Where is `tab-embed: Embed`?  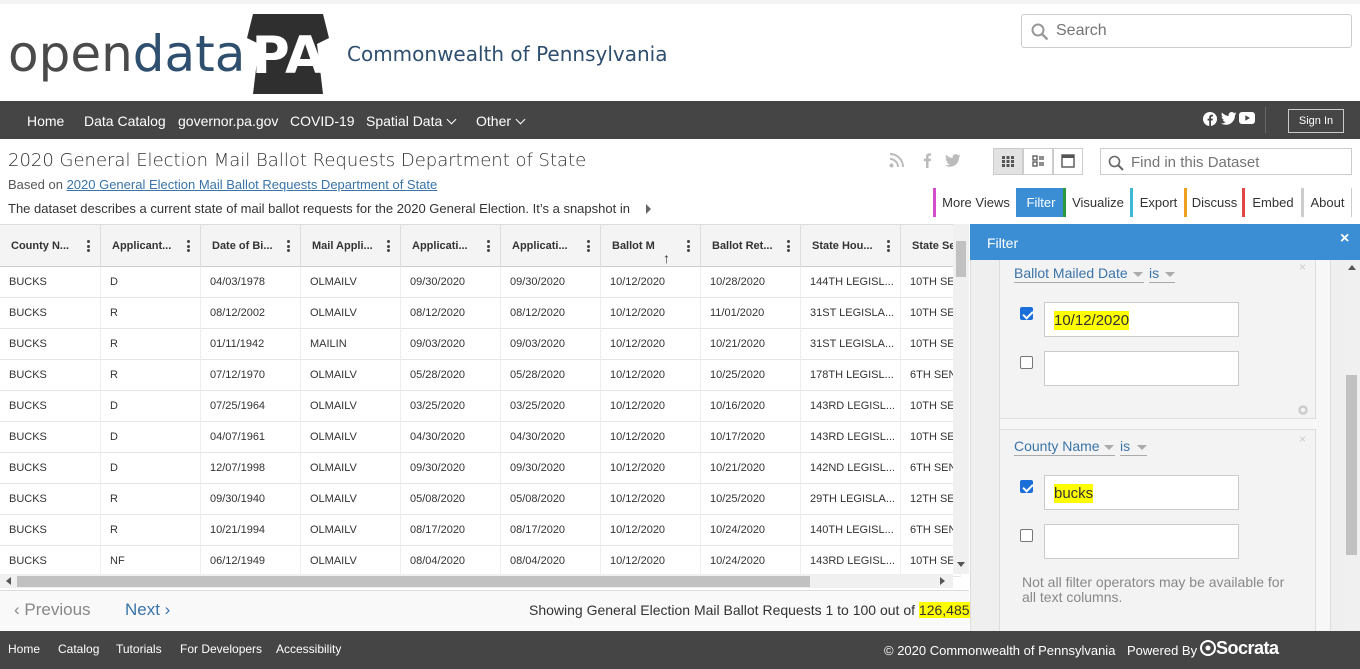
tab-embed: Embed is located at coordinates (1271, 202).